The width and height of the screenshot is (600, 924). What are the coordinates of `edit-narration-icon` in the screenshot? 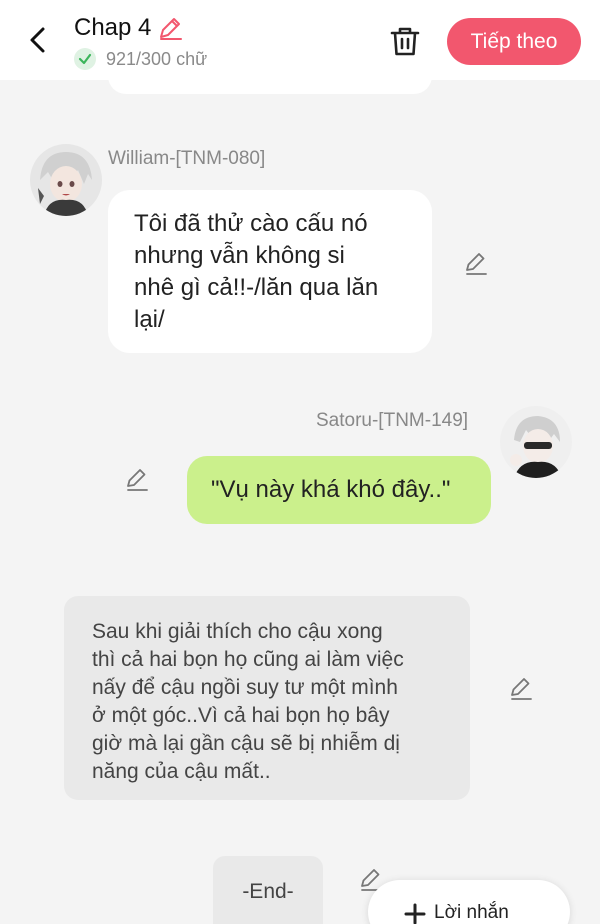 It's located at (521, 688).